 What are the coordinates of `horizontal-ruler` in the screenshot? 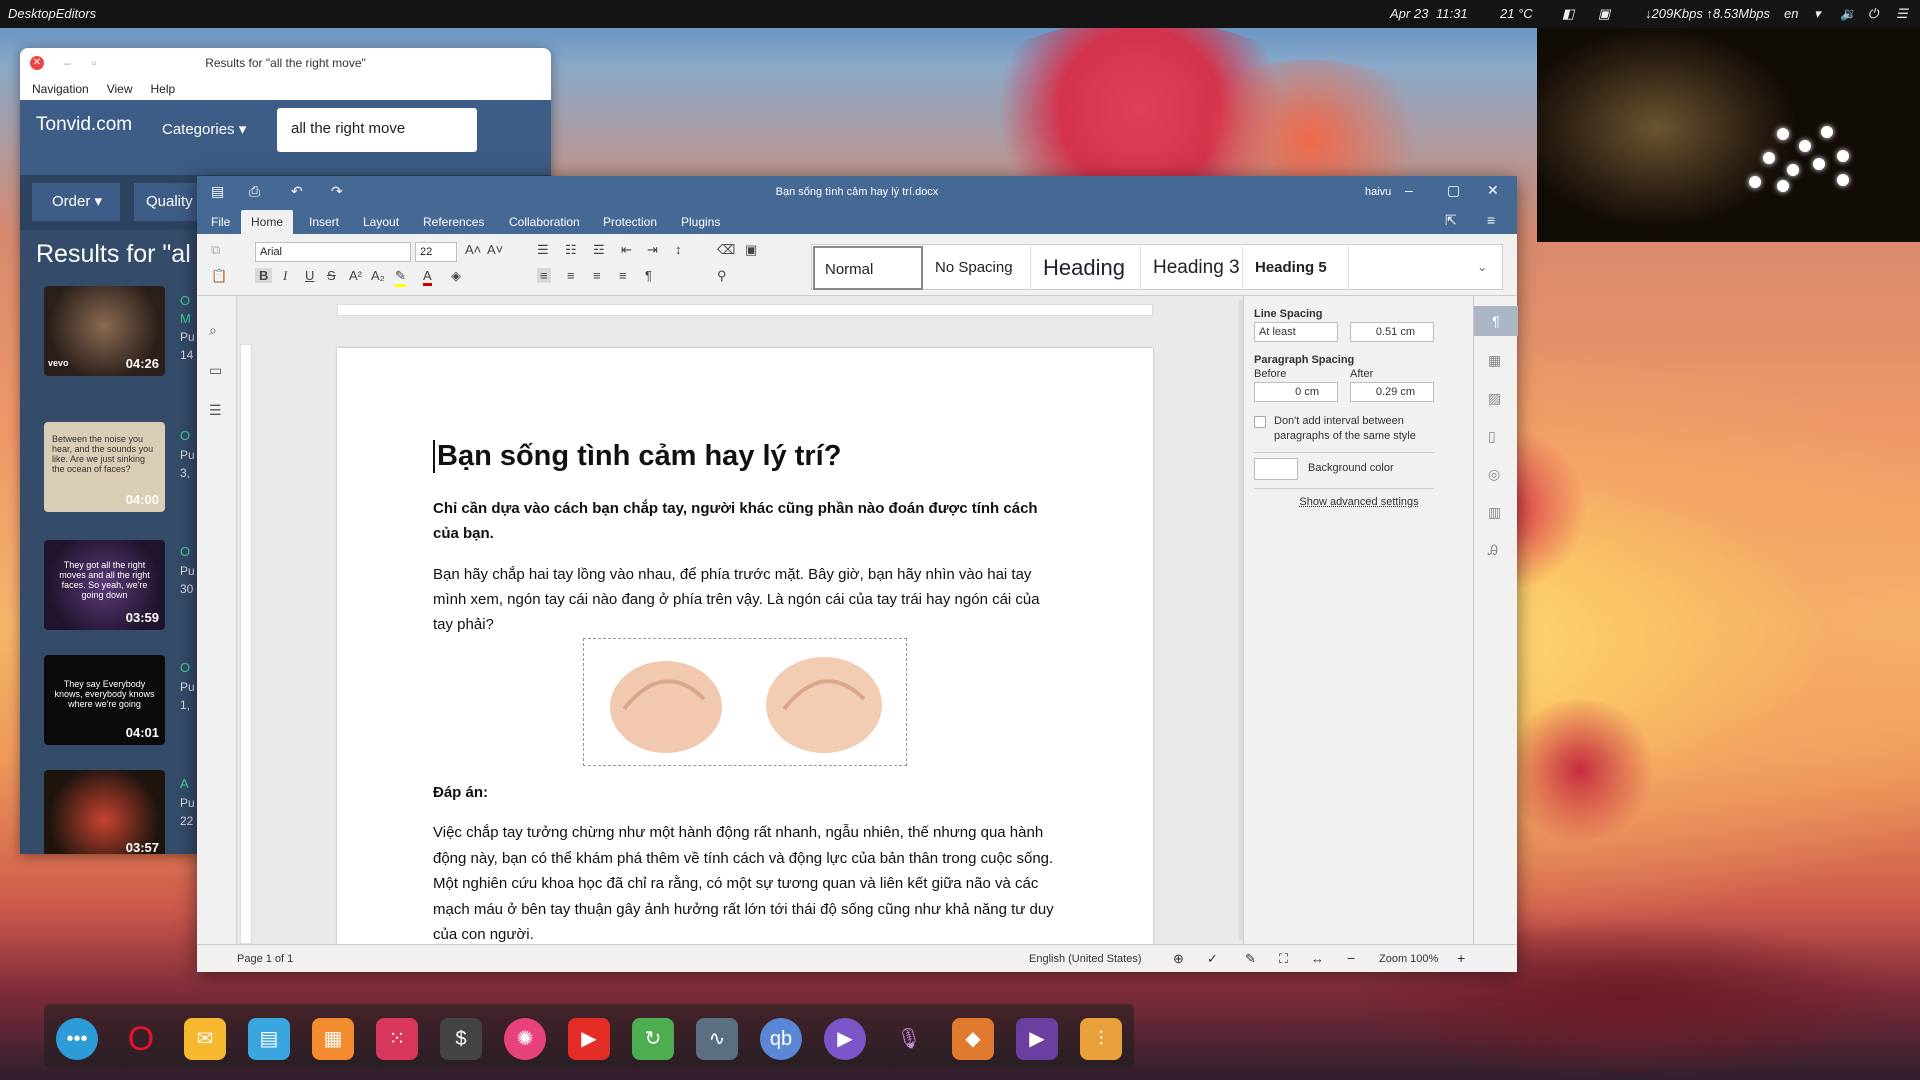 It's located at (745, 310).